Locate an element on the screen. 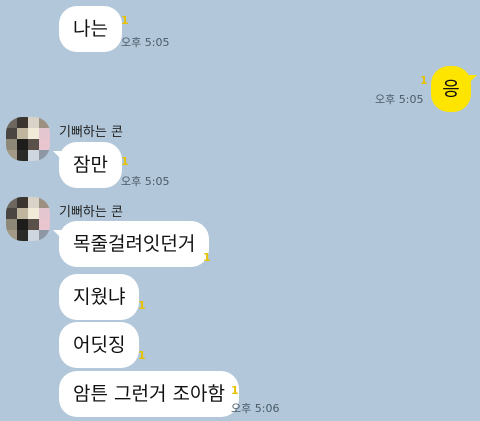  message-bubble: 어딧징 is located at coordinates (99, 345).